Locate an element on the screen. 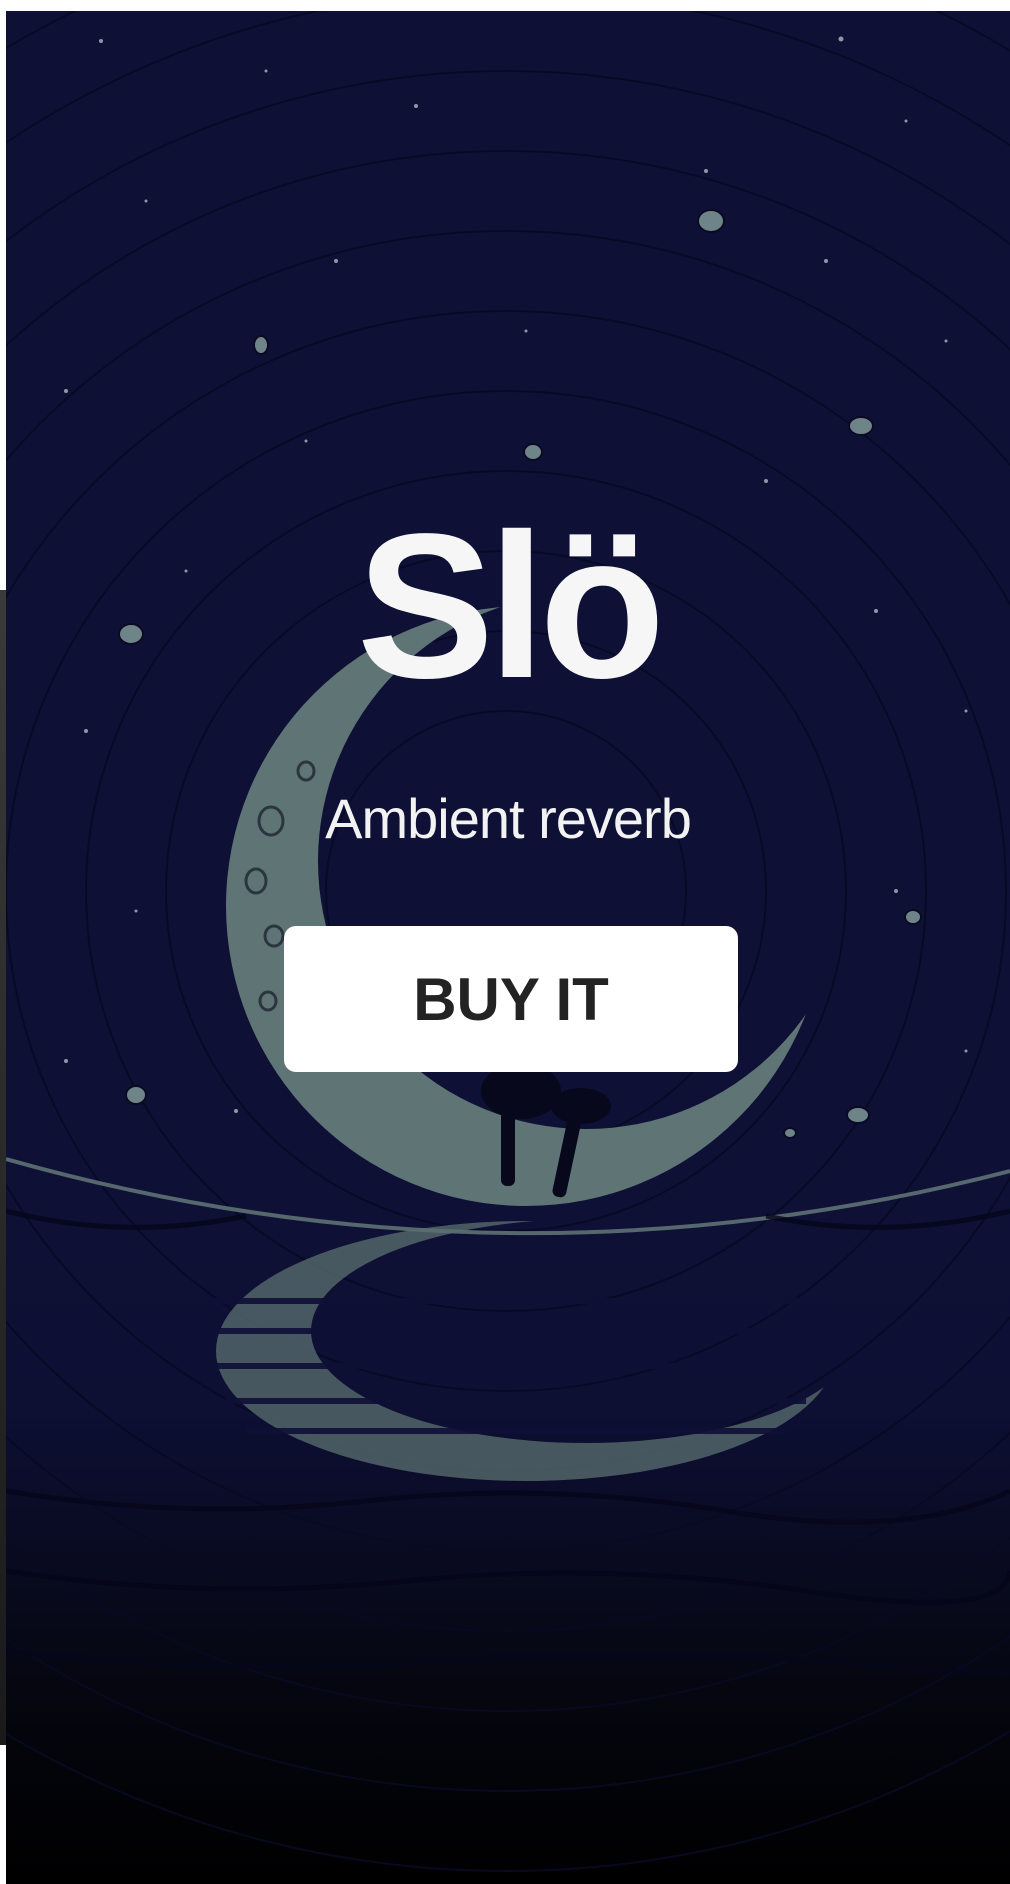 This screenshot has height=1884, width=1010. product-title: Slö is located at coordinates (510, 606).